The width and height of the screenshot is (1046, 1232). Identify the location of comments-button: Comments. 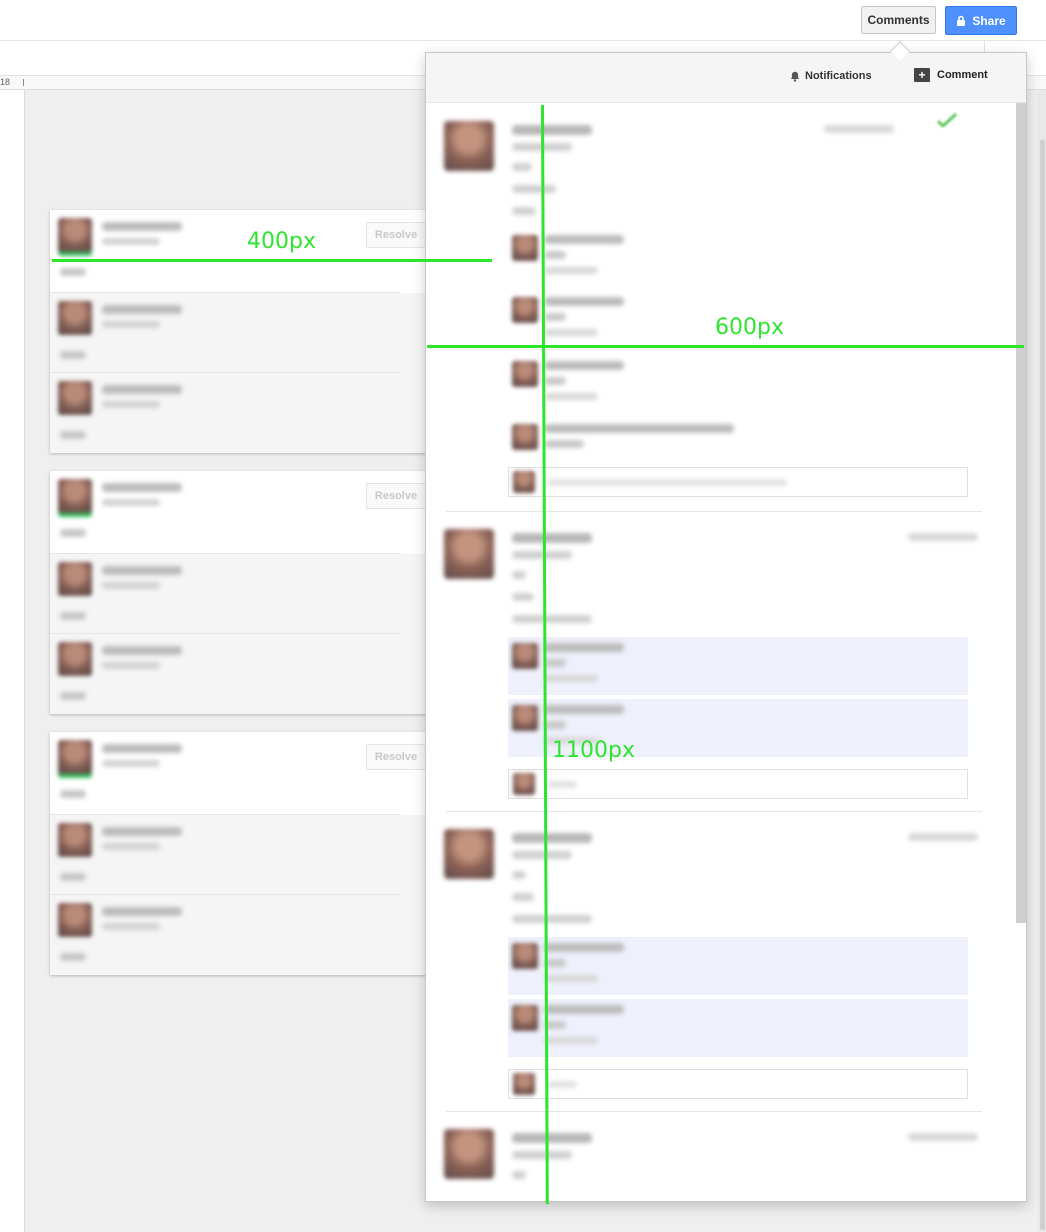
(898, 20).